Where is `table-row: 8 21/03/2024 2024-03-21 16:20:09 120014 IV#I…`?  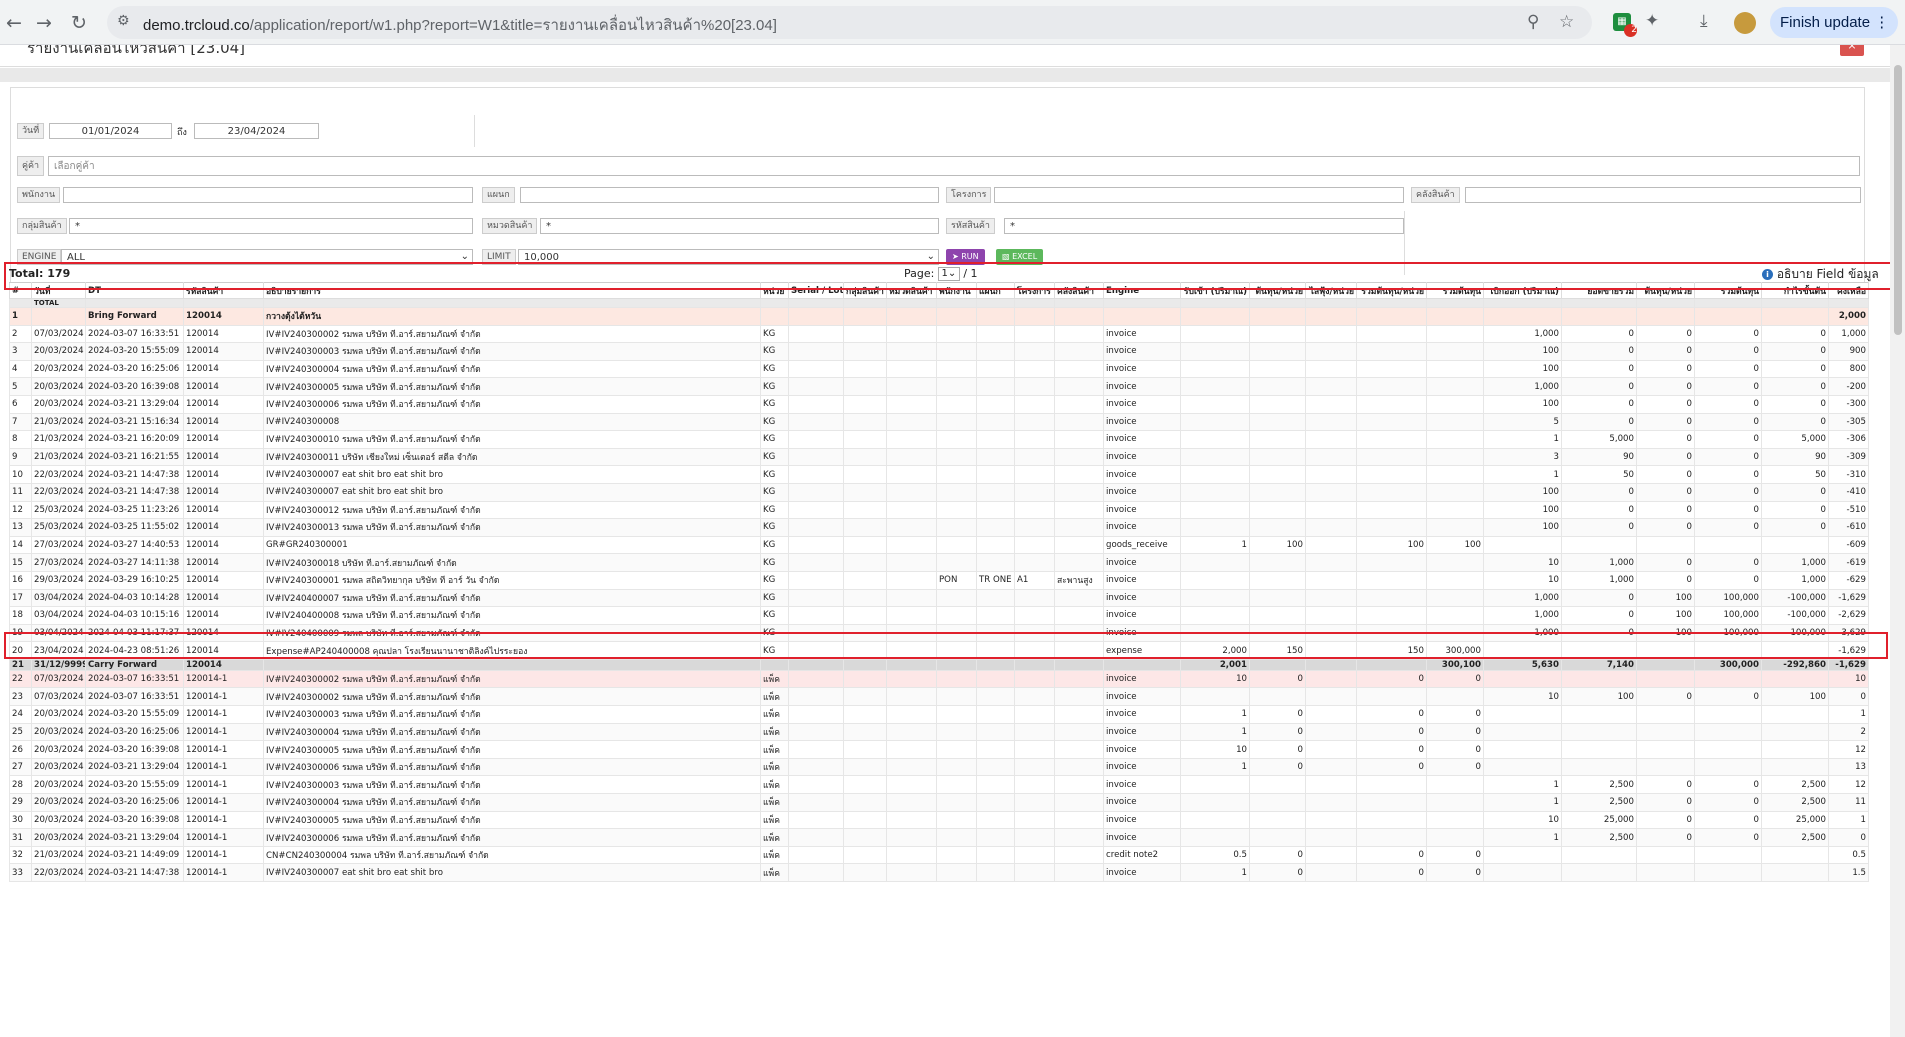
table-row: 8 21/03/2024 2024-03-21 16:20:09 120014 IV#I… is located at coordinates (939, 439).